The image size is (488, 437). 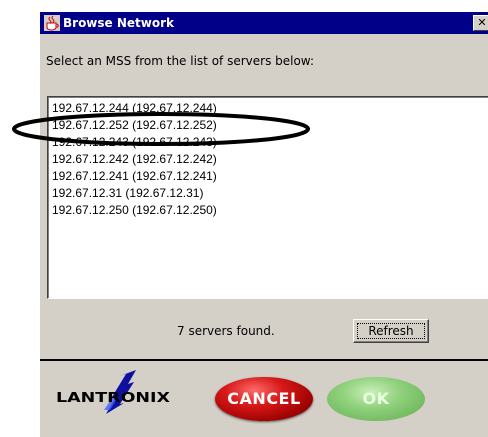 What do you see at coordinates (134, 142) in the screenshot?
I see `server-list-item: 192.67.12.243 (192.67.12.243)` at bounding box center [134, 142].